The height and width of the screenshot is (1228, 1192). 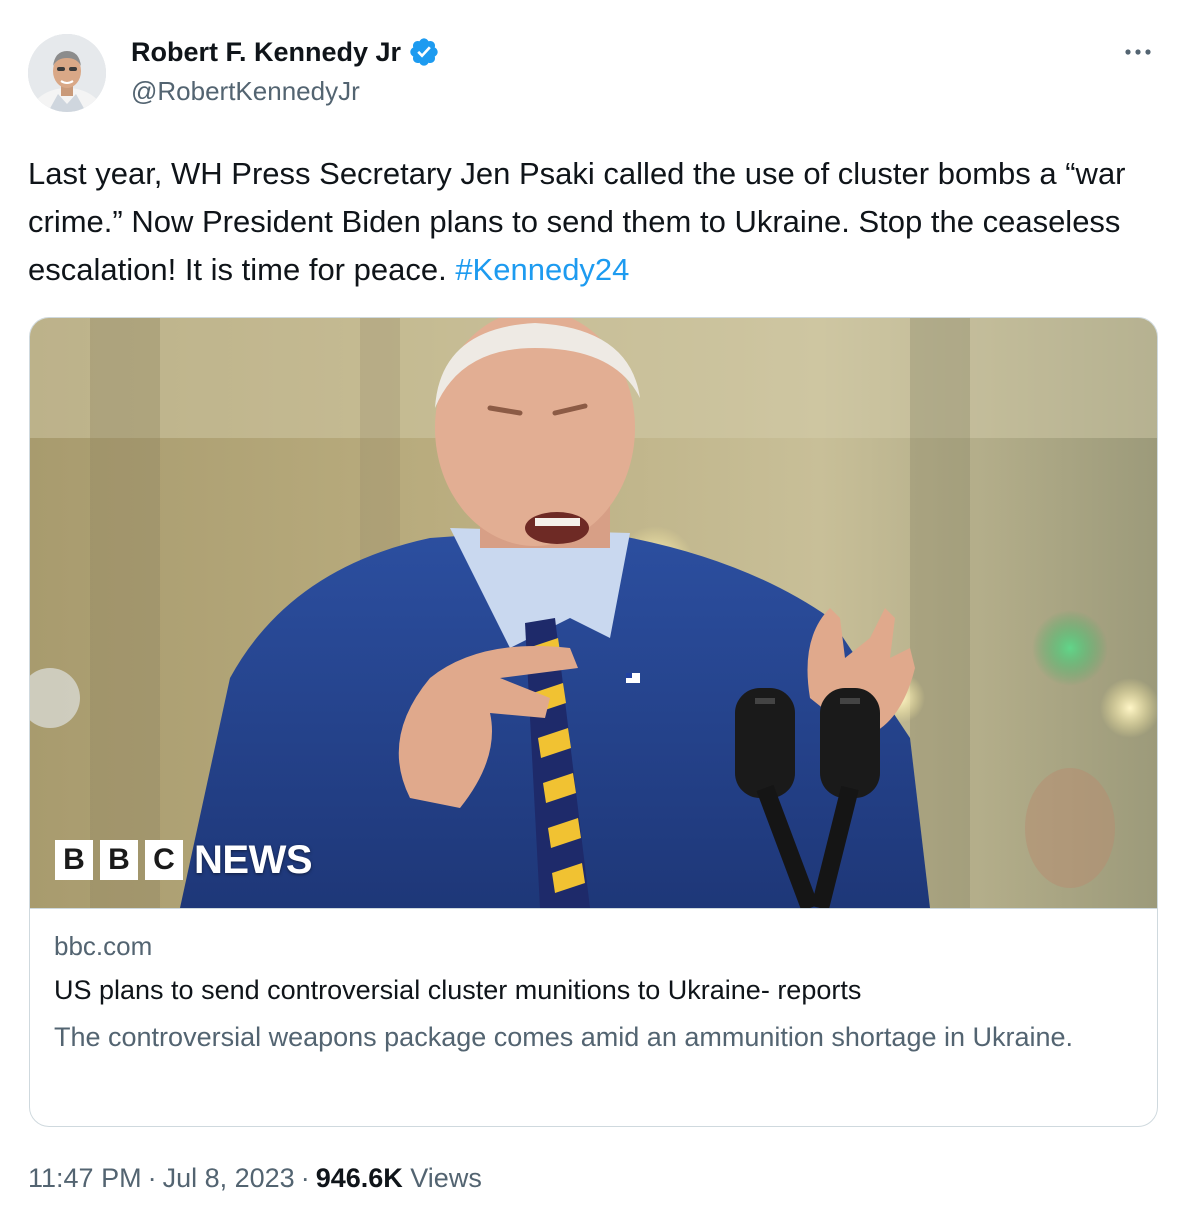 I want to click on views-count: 946.6K, so click(x=359, y=1178).